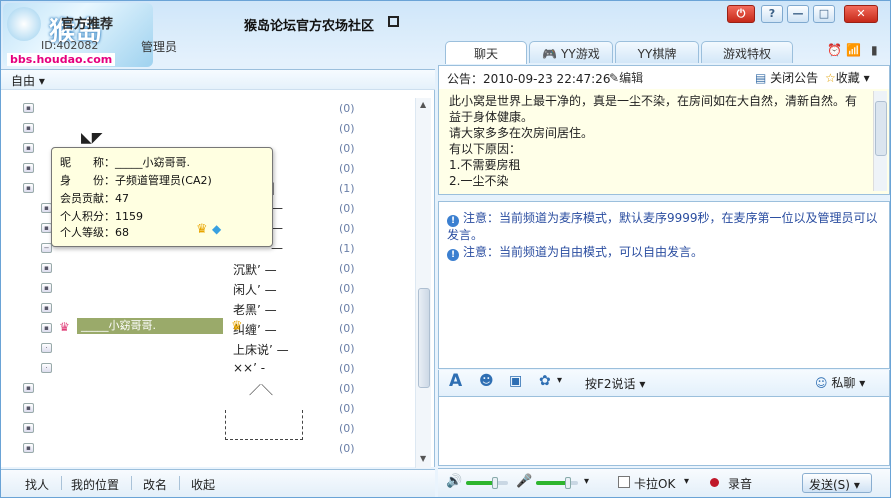 The height and width of the screenshot is (498, 891). I want to click on tab-yy-games: 🎮 YY游戏, so click(571, 52).